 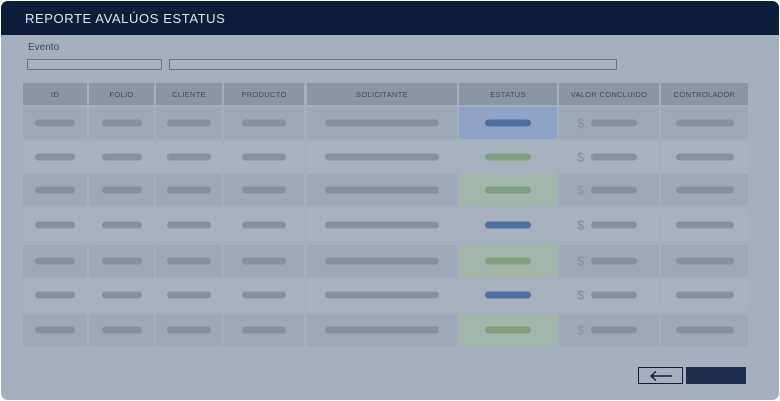 I want to click on column-header-solicitante: SOLICITANTE, so click(x=382, y=94).